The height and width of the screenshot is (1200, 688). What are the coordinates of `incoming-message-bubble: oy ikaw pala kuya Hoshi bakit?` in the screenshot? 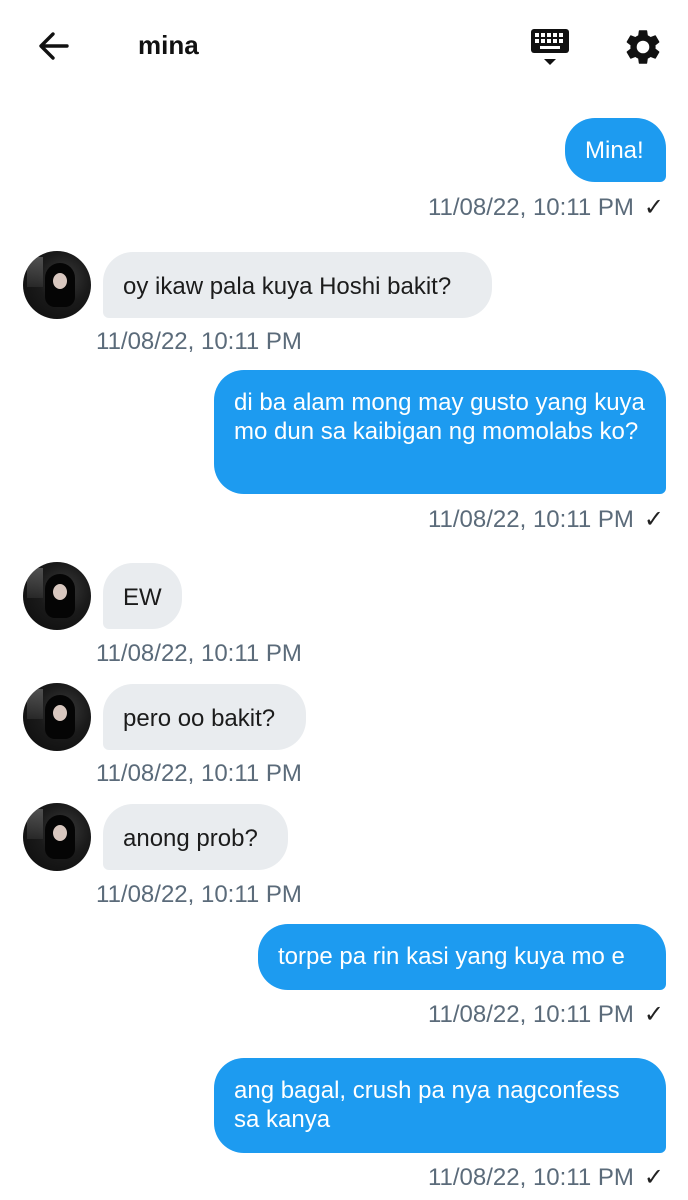 It's located at (297, 285).